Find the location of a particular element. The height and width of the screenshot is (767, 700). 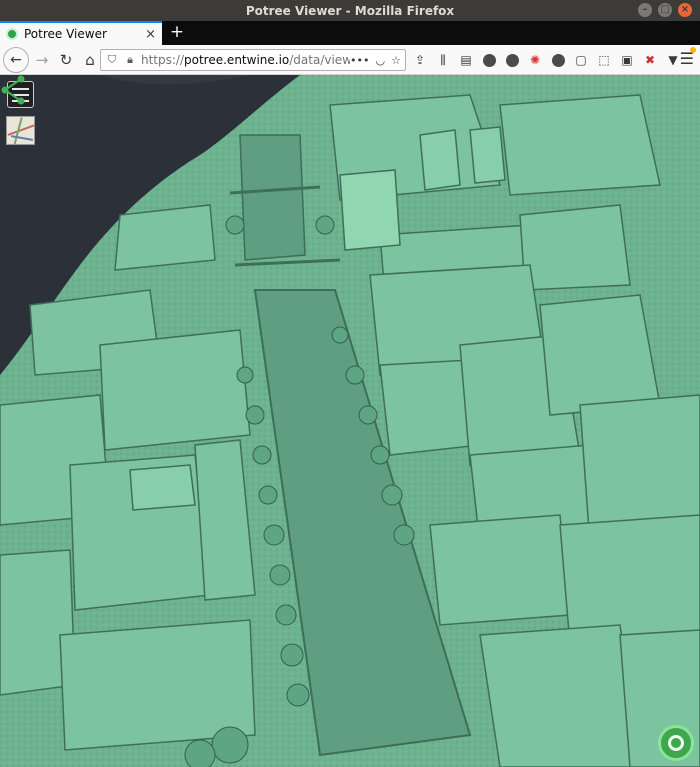

shield-icon: ⛉ is located at coordinates (112, 60).